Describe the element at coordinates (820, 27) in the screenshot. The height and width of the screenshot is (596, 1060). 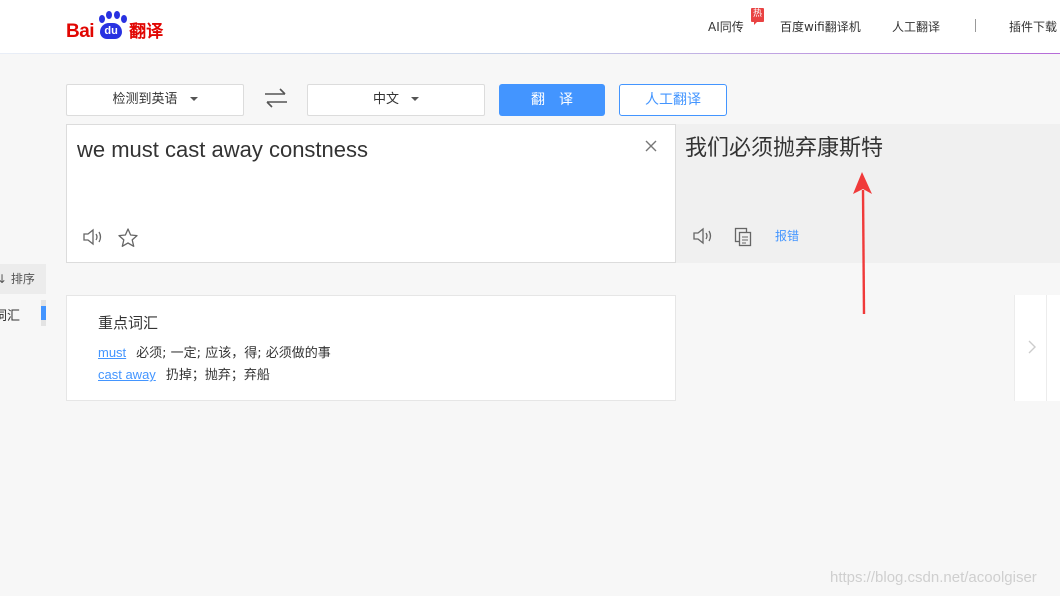
I see `nav-wifi-translator: 百度wifi翻译机` at that location.